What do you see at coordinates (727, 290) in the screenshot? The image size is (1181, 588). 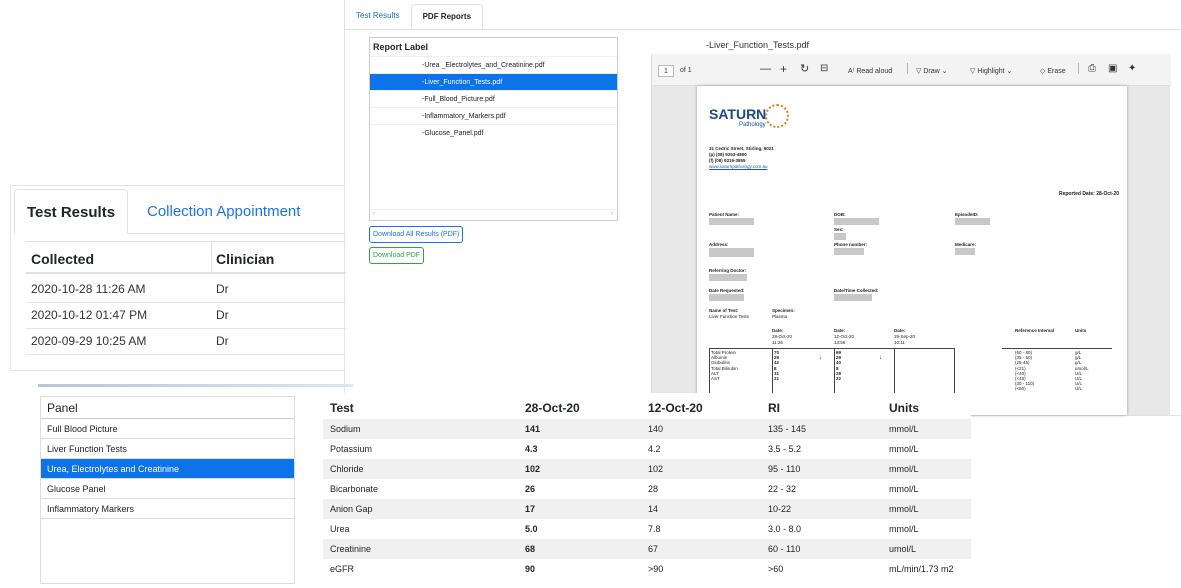 I see `date-requested-label: Date Requested:` at bounding box center [727, 290].